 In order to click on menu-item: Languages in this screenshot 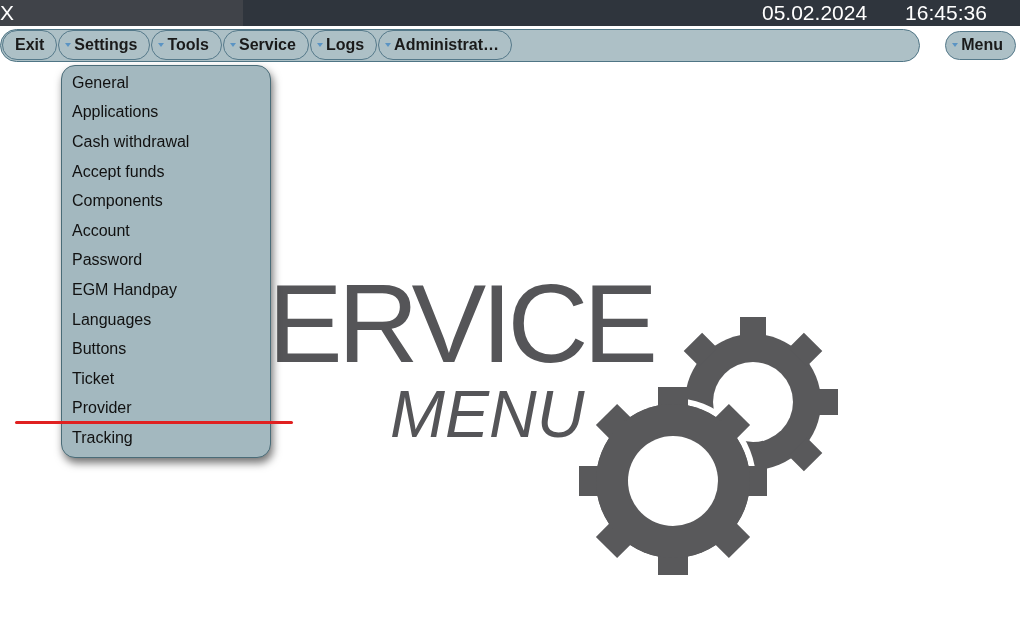, I will do `click(166, 319)`.